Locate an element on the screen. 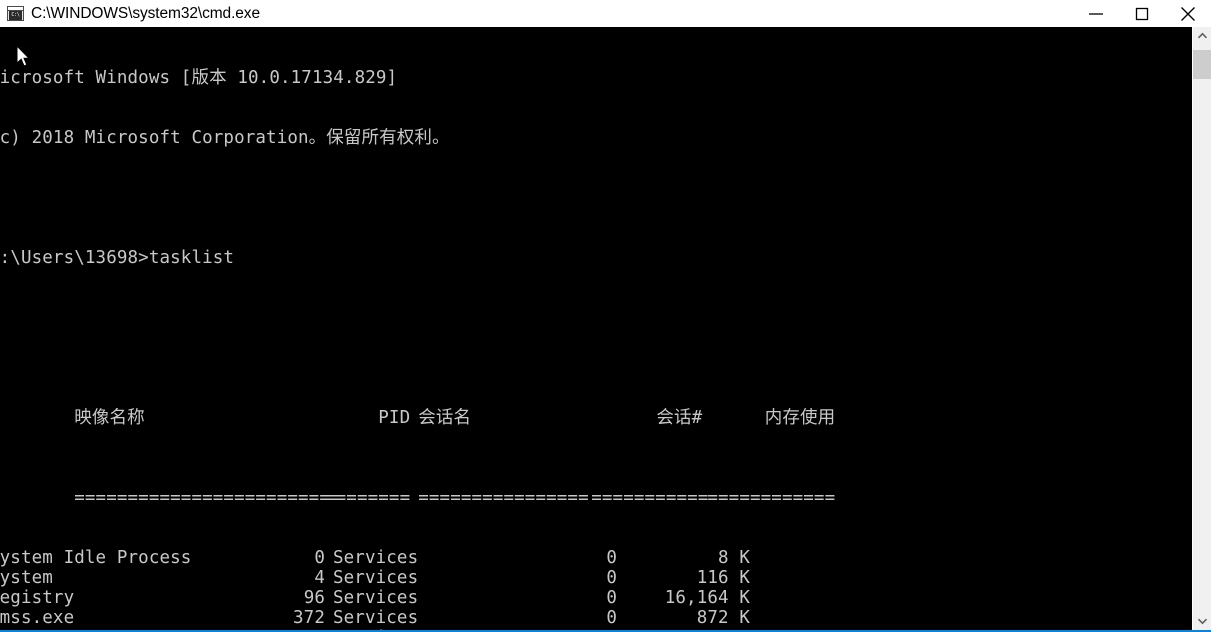  cell-pid: 4 is located at coordinates (319, 578).